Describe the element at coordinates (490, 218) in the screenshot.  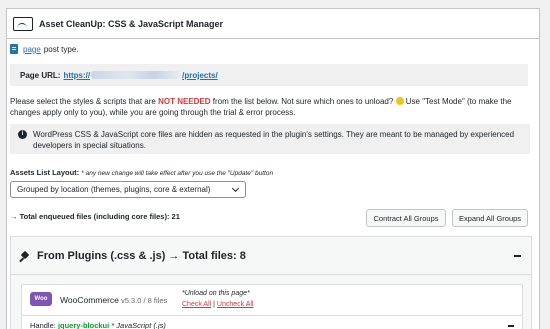
I see `expand-all-groups-button: Expand All Groups` at that location.